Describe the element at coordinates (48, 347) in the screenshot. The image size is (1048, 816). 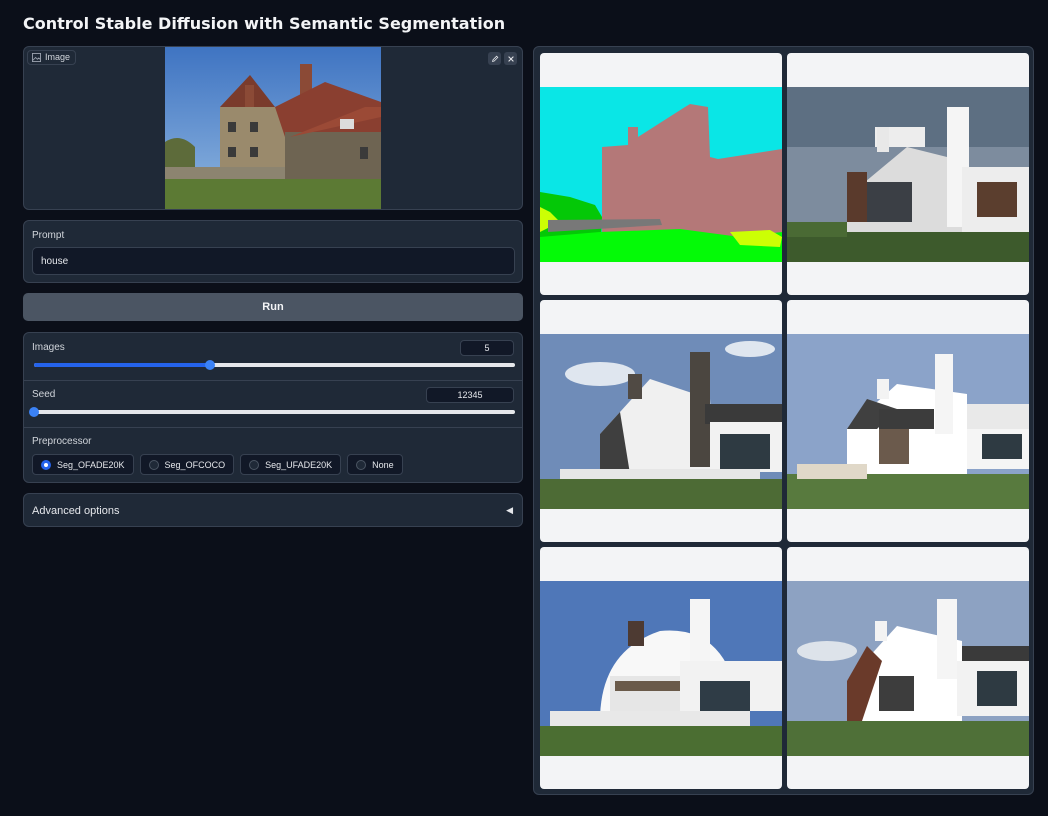
I see `images-label: Images` at that location.